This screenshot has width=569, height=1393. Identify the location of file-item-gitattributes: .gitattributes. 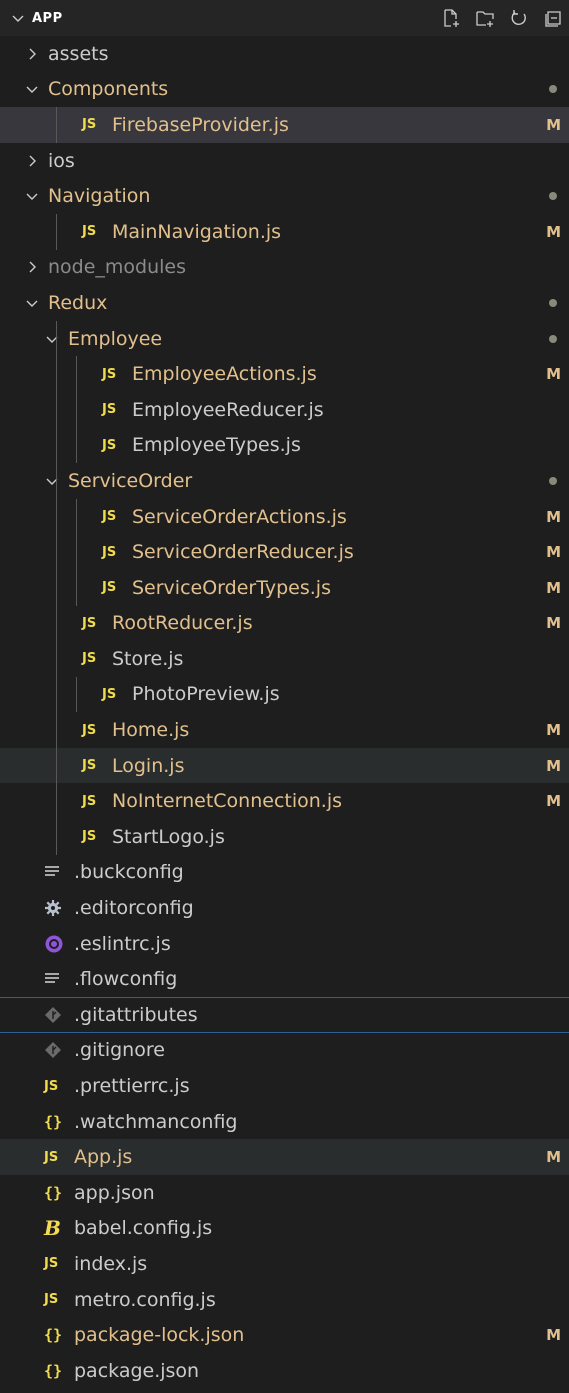
(284, 1015).